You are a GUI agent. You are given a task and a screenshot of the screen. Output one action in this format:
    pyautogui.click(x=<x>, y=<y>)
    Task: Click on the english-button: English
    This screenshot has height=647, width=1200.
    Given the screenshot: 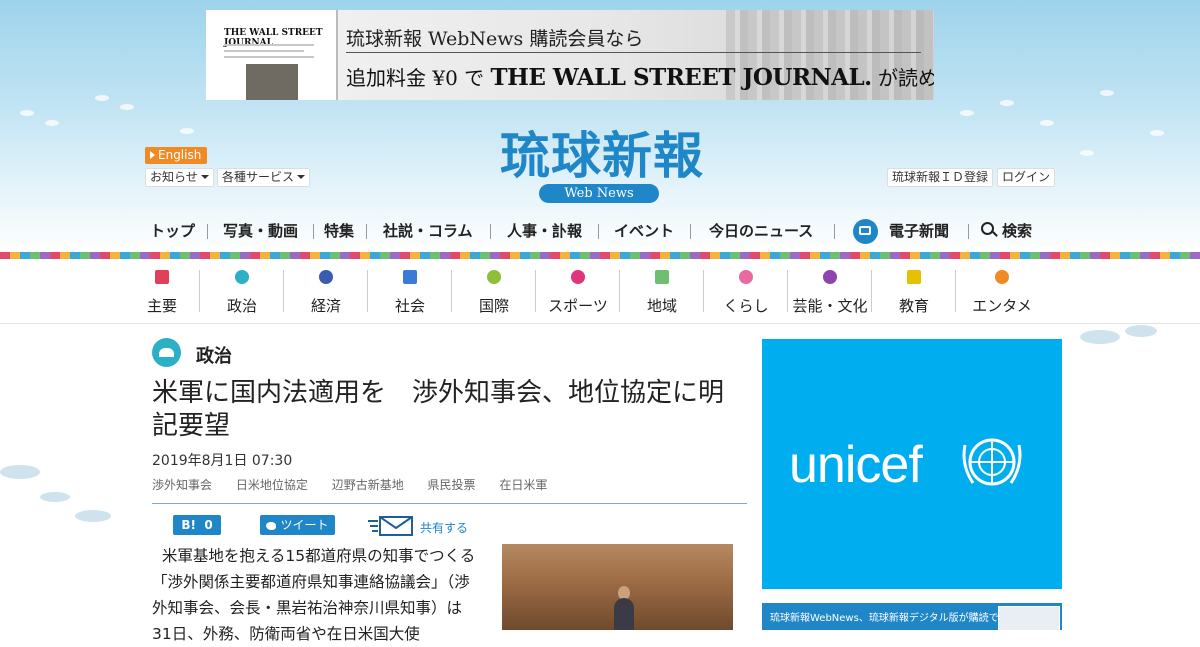 What is the action you would take?
    pyautogui.click(x=176, y=155)
    